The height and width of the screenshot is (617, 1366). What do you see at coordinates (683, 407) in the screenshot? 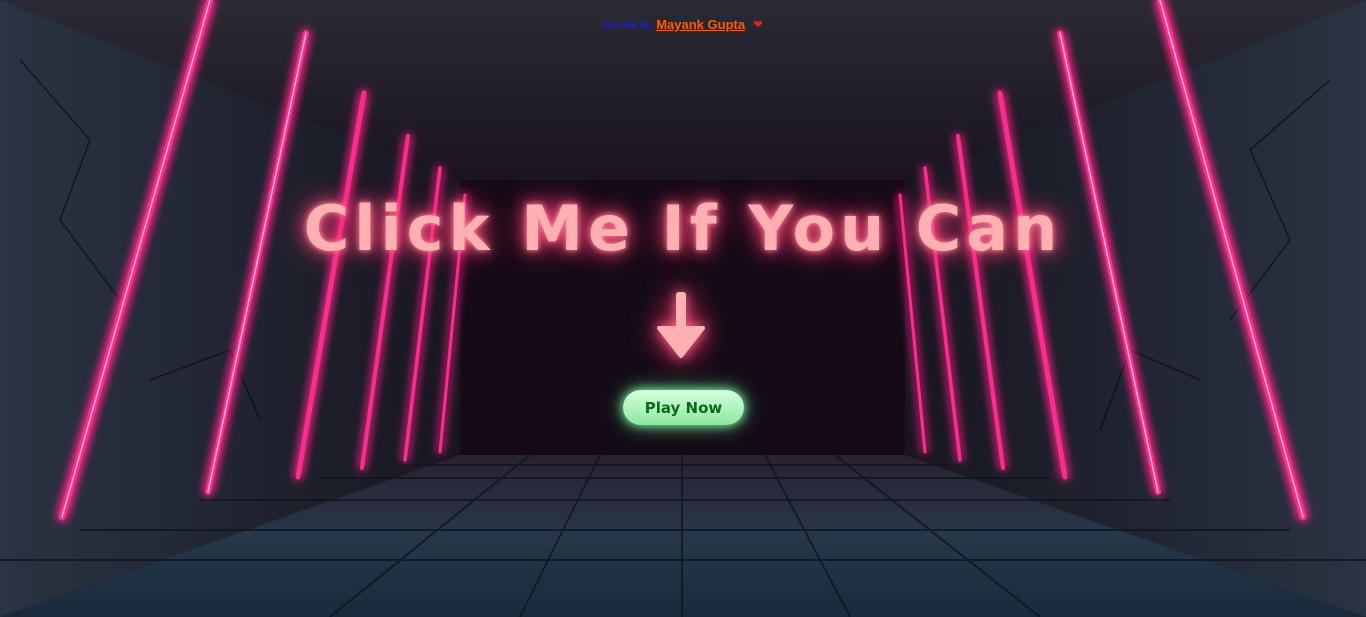
I see `play-now-button: Play Now` at bounding box center [683, 407].